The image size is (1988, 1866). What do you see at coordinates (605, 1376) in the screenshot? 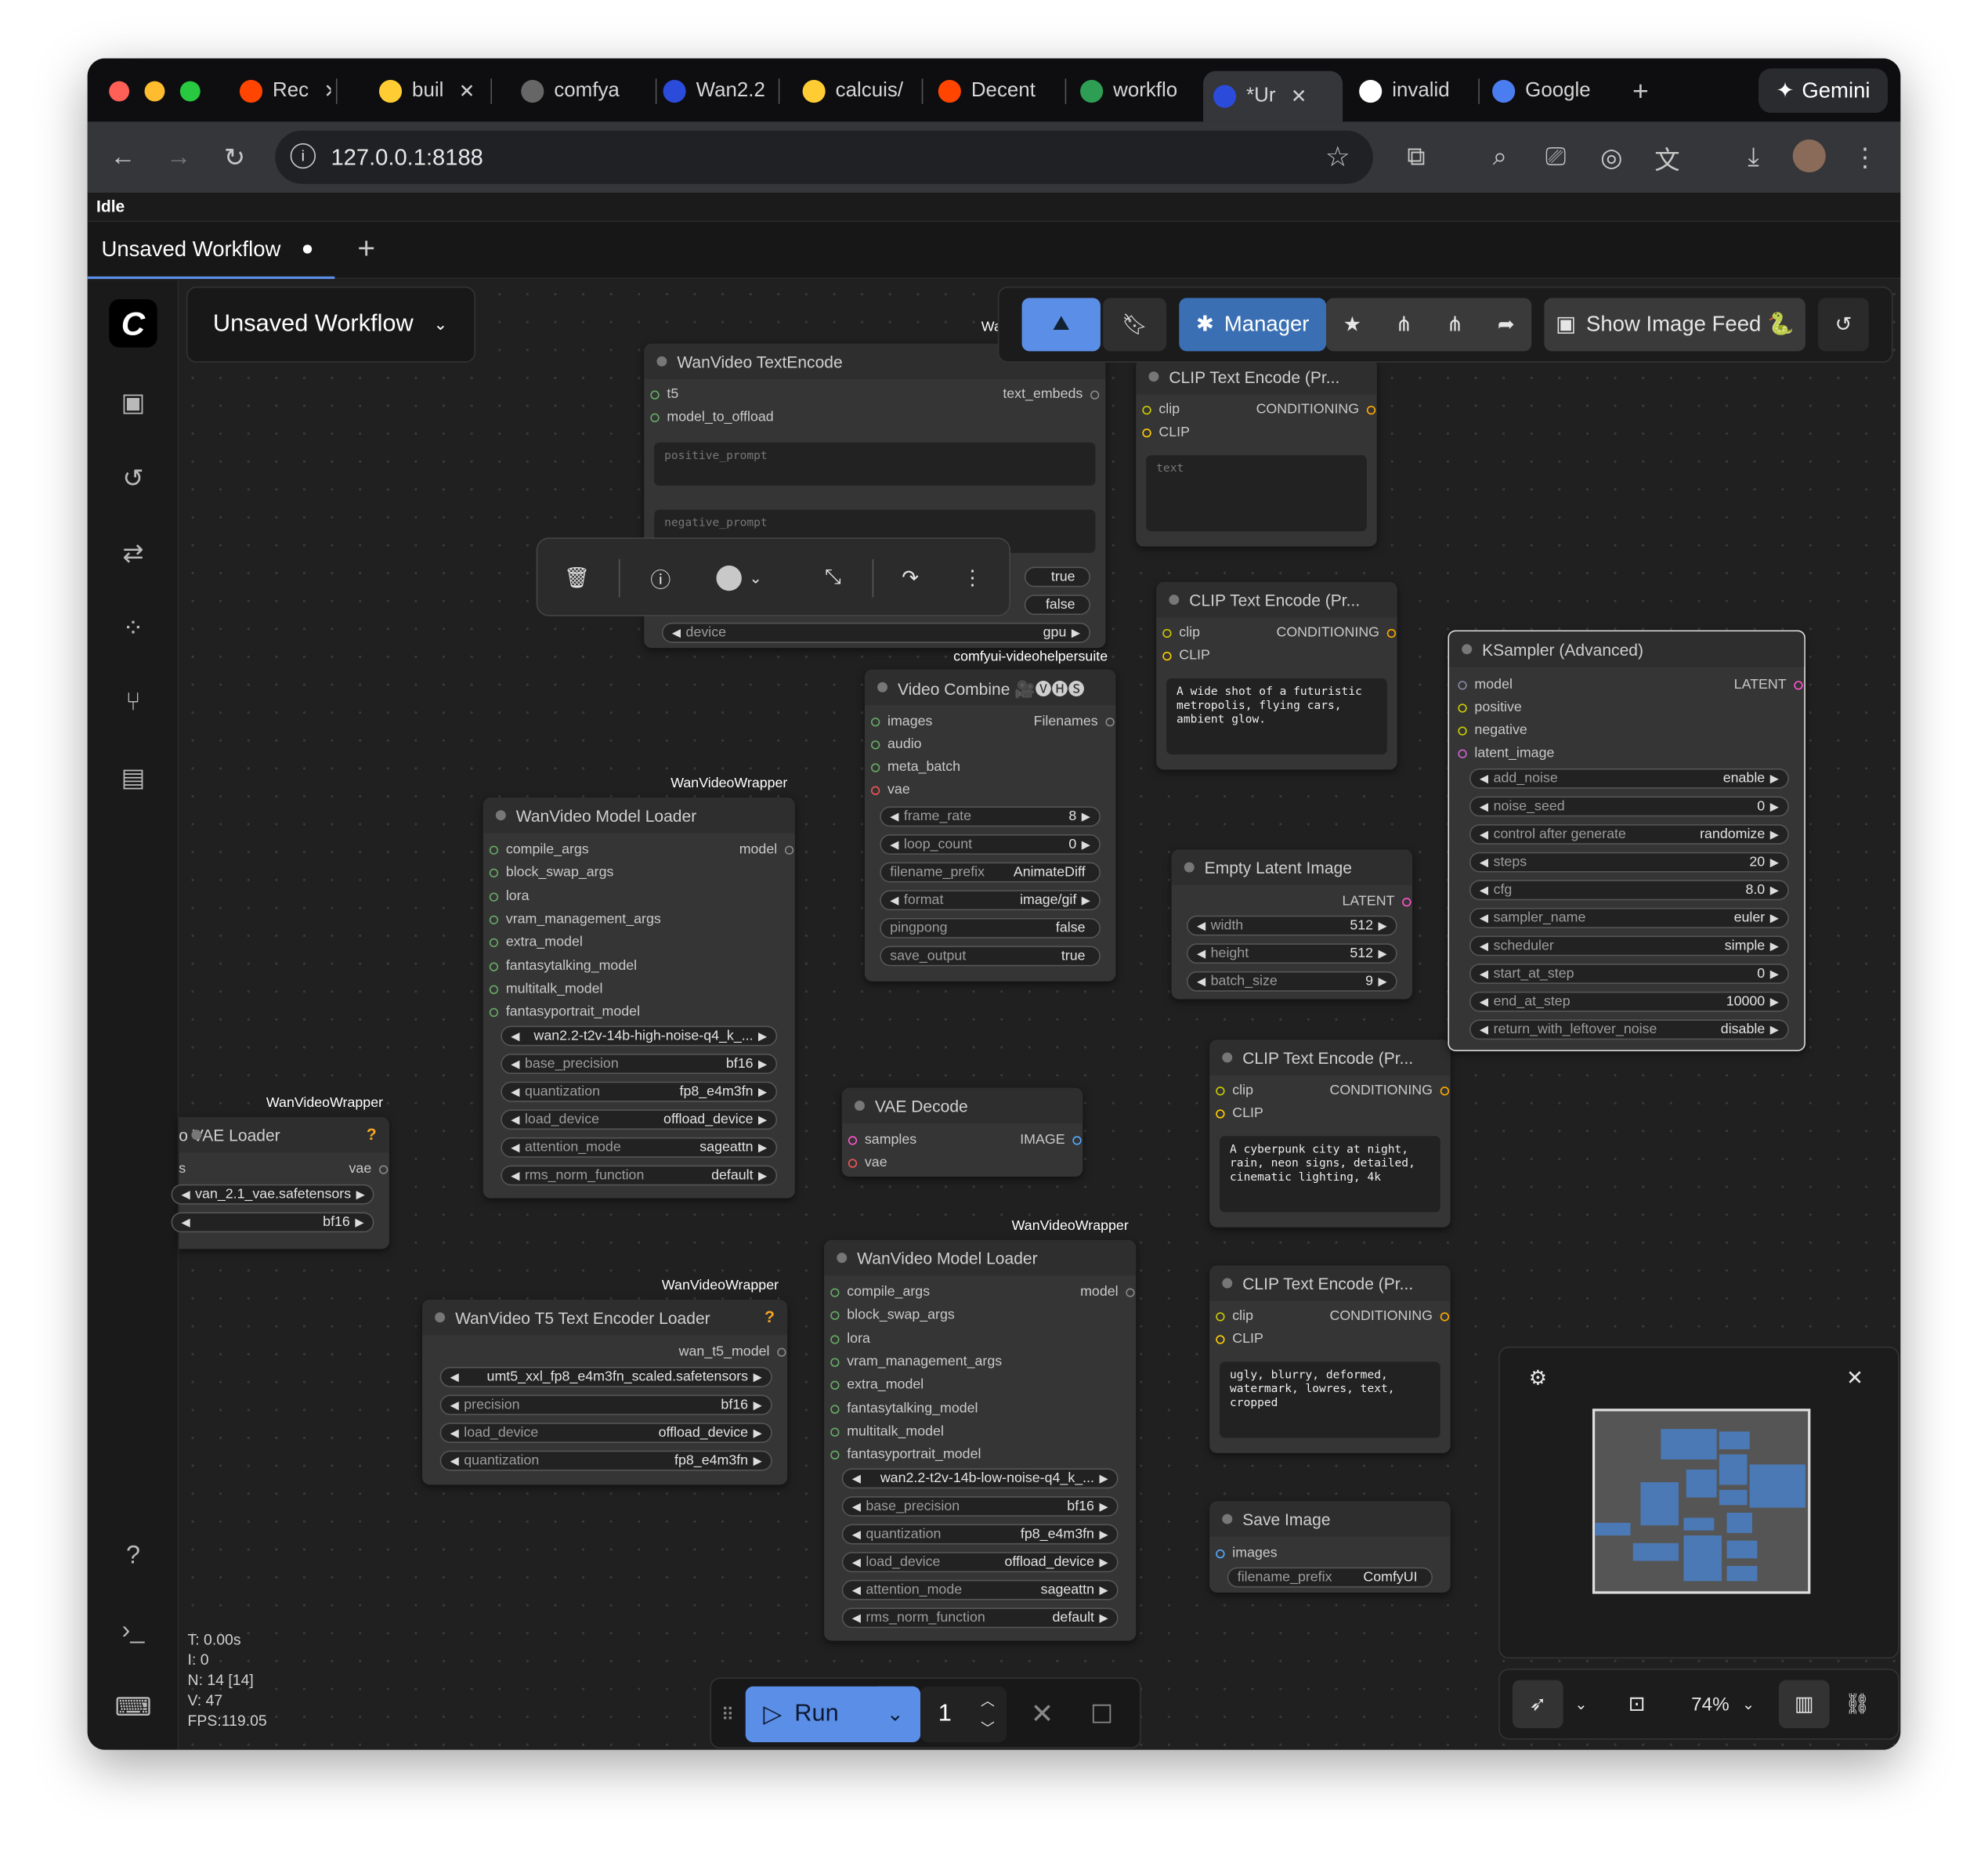
I see `t5-loader-widget: ◀ umt5_xxl_fp8_e4m3fn_scaled.safetensors ▶` at bounding box center [605, 1376].